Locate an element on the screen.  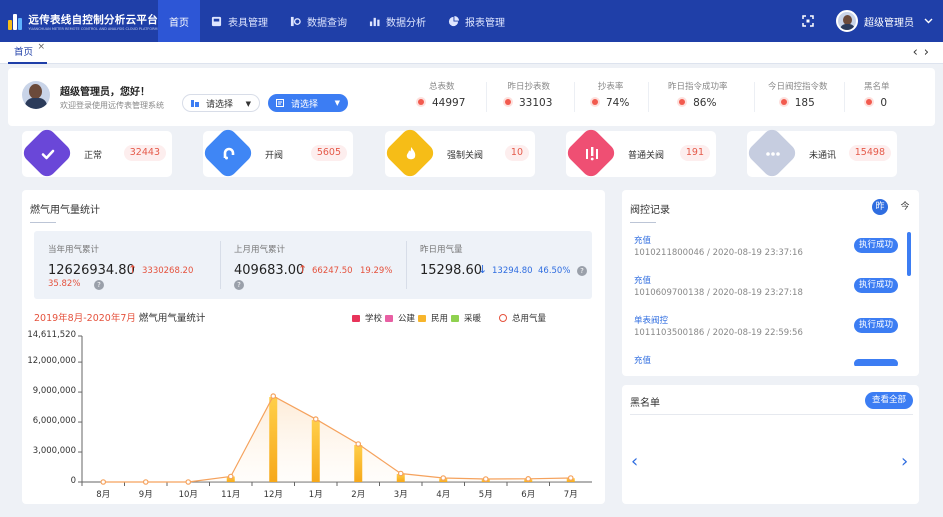
stat-value: 44997 is located at coordinates (449, 103).